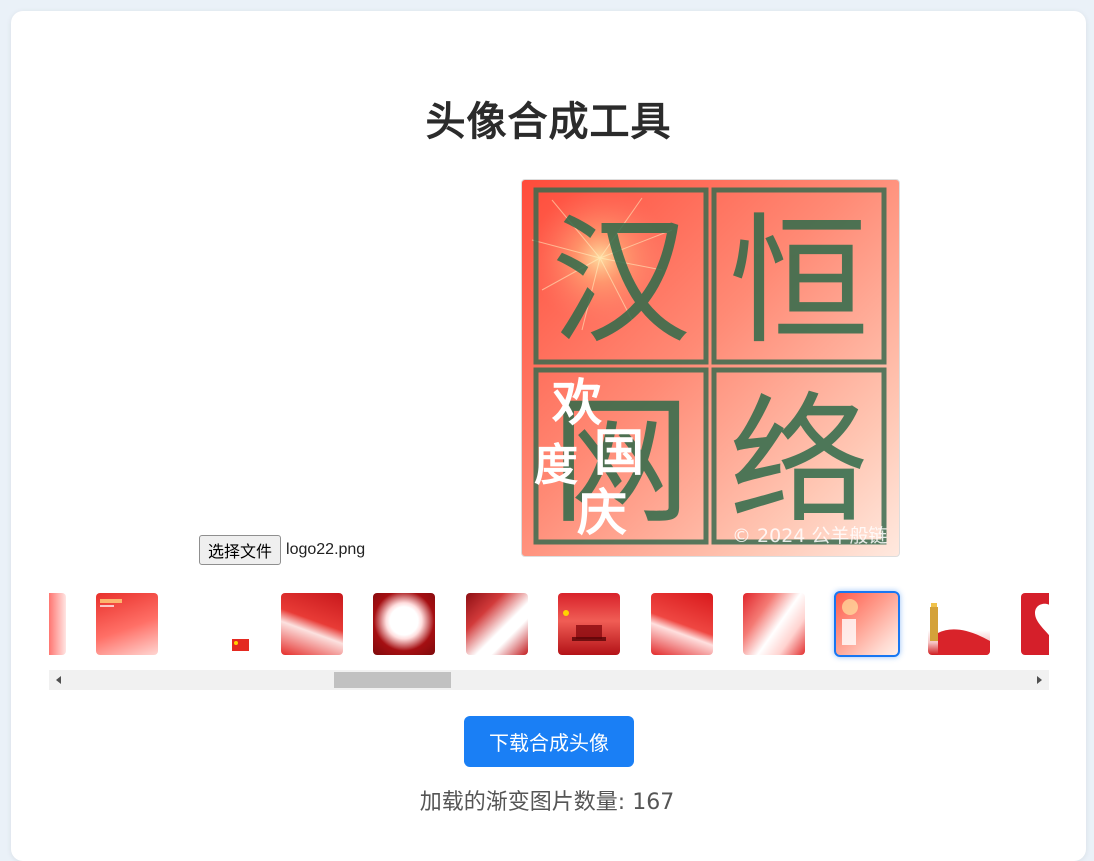 This screenshot has width=1094, height=861. I want to click on thumbnail-9-art, so click(850, 622).